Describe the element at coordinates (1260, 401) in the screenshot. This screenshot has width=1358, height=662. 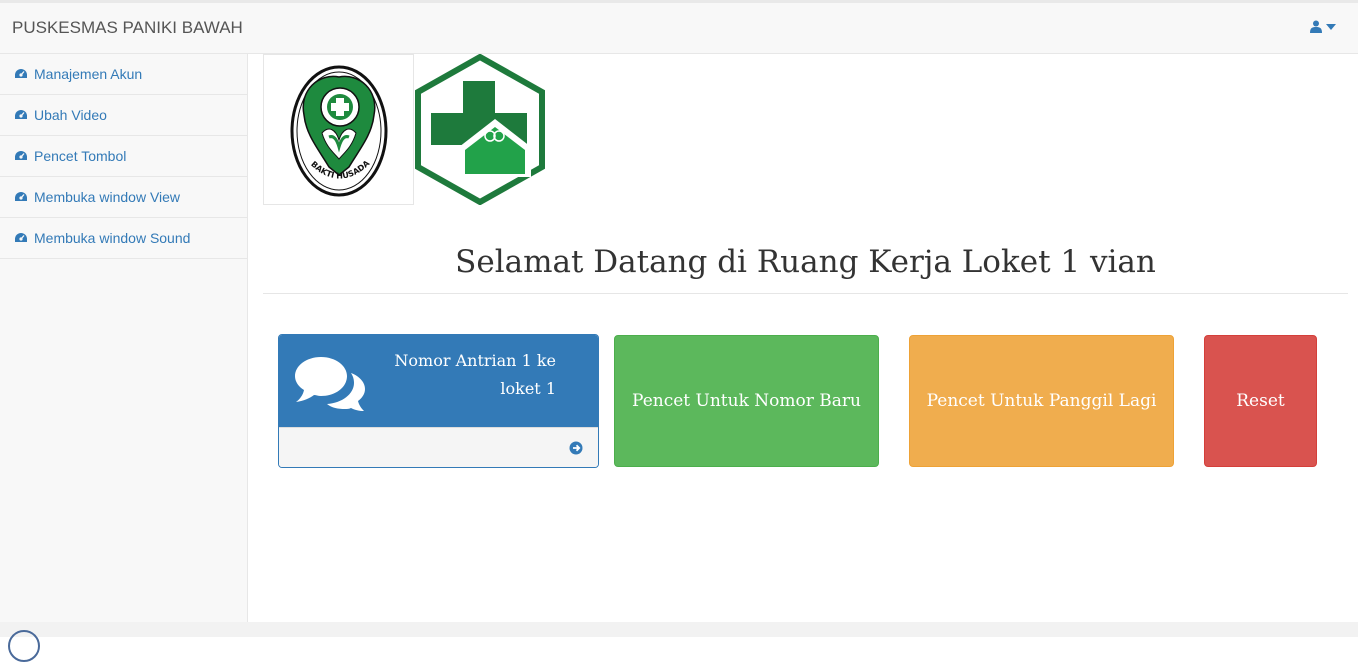
I see `reset-button: Reset` at that location.